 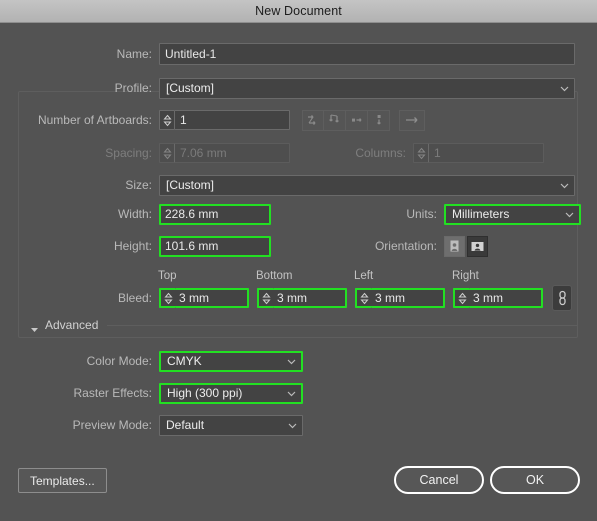 What do you see at coordinates (298, 214) in the screenshot?
I see `width-units-row: Width: 228.6 mm Units: Millimeters` at bounding box center [298, 214].